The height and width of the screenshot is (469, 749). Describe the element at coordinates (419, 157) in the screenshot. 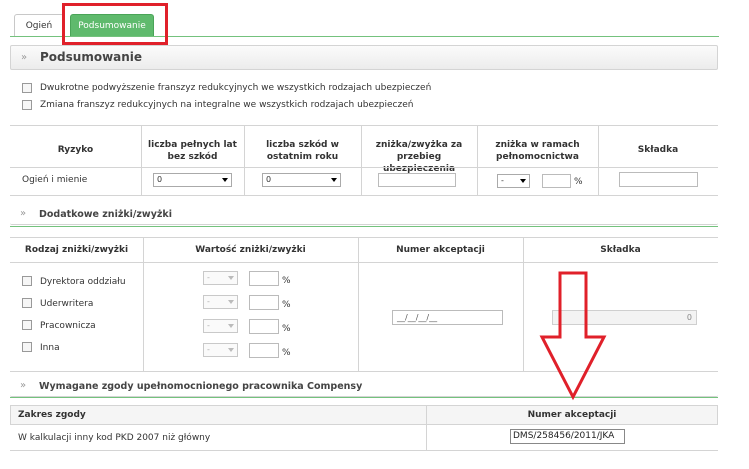

I see `risk-header-history: zniżka/zwyżka za przebieg ubezpieczenia` at that location.